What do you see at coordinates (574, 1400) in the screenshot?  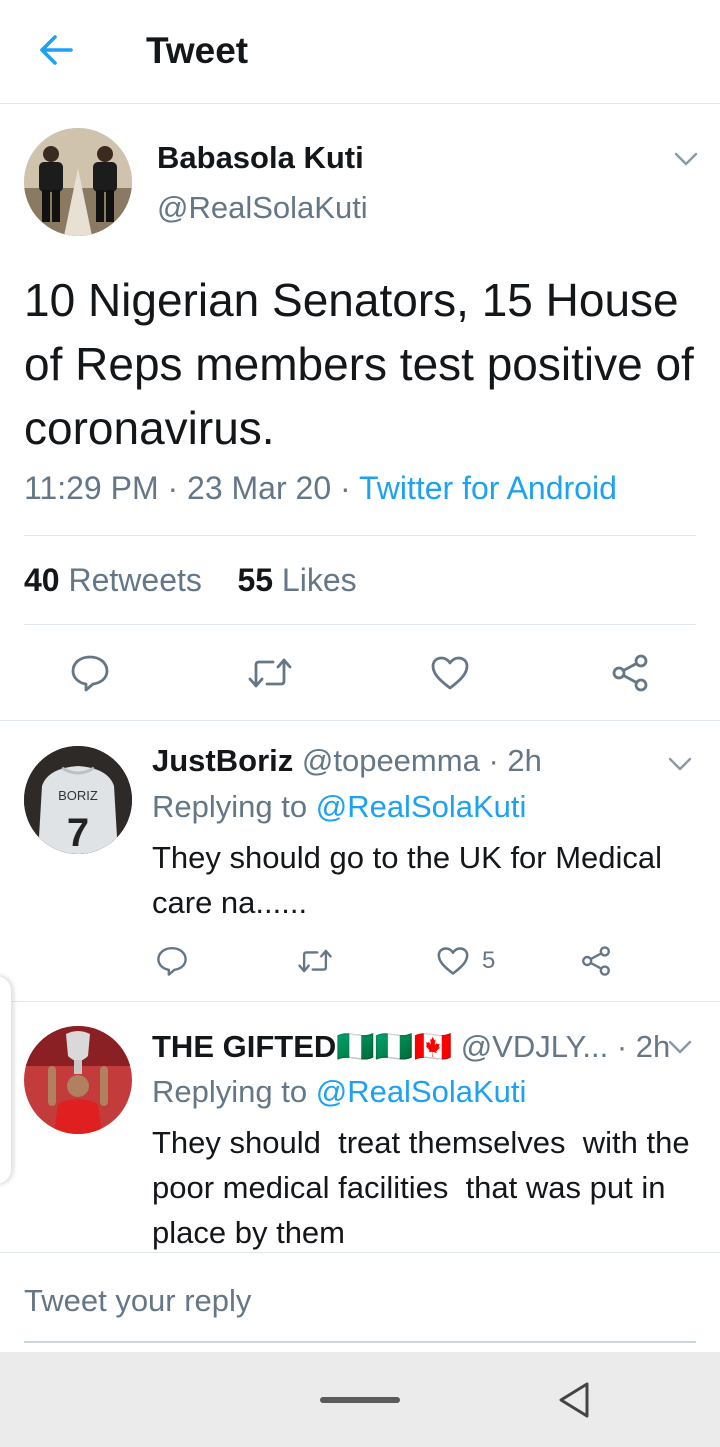 I see `nav-back-icon` at bounding box center [574, 1400].